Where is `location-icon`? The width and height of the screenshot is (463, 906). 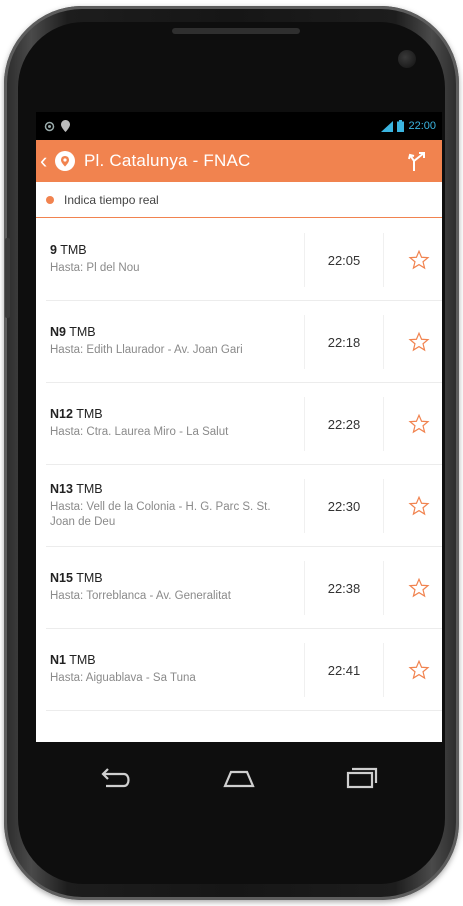 location-icon is located at coordinates (49, 126).